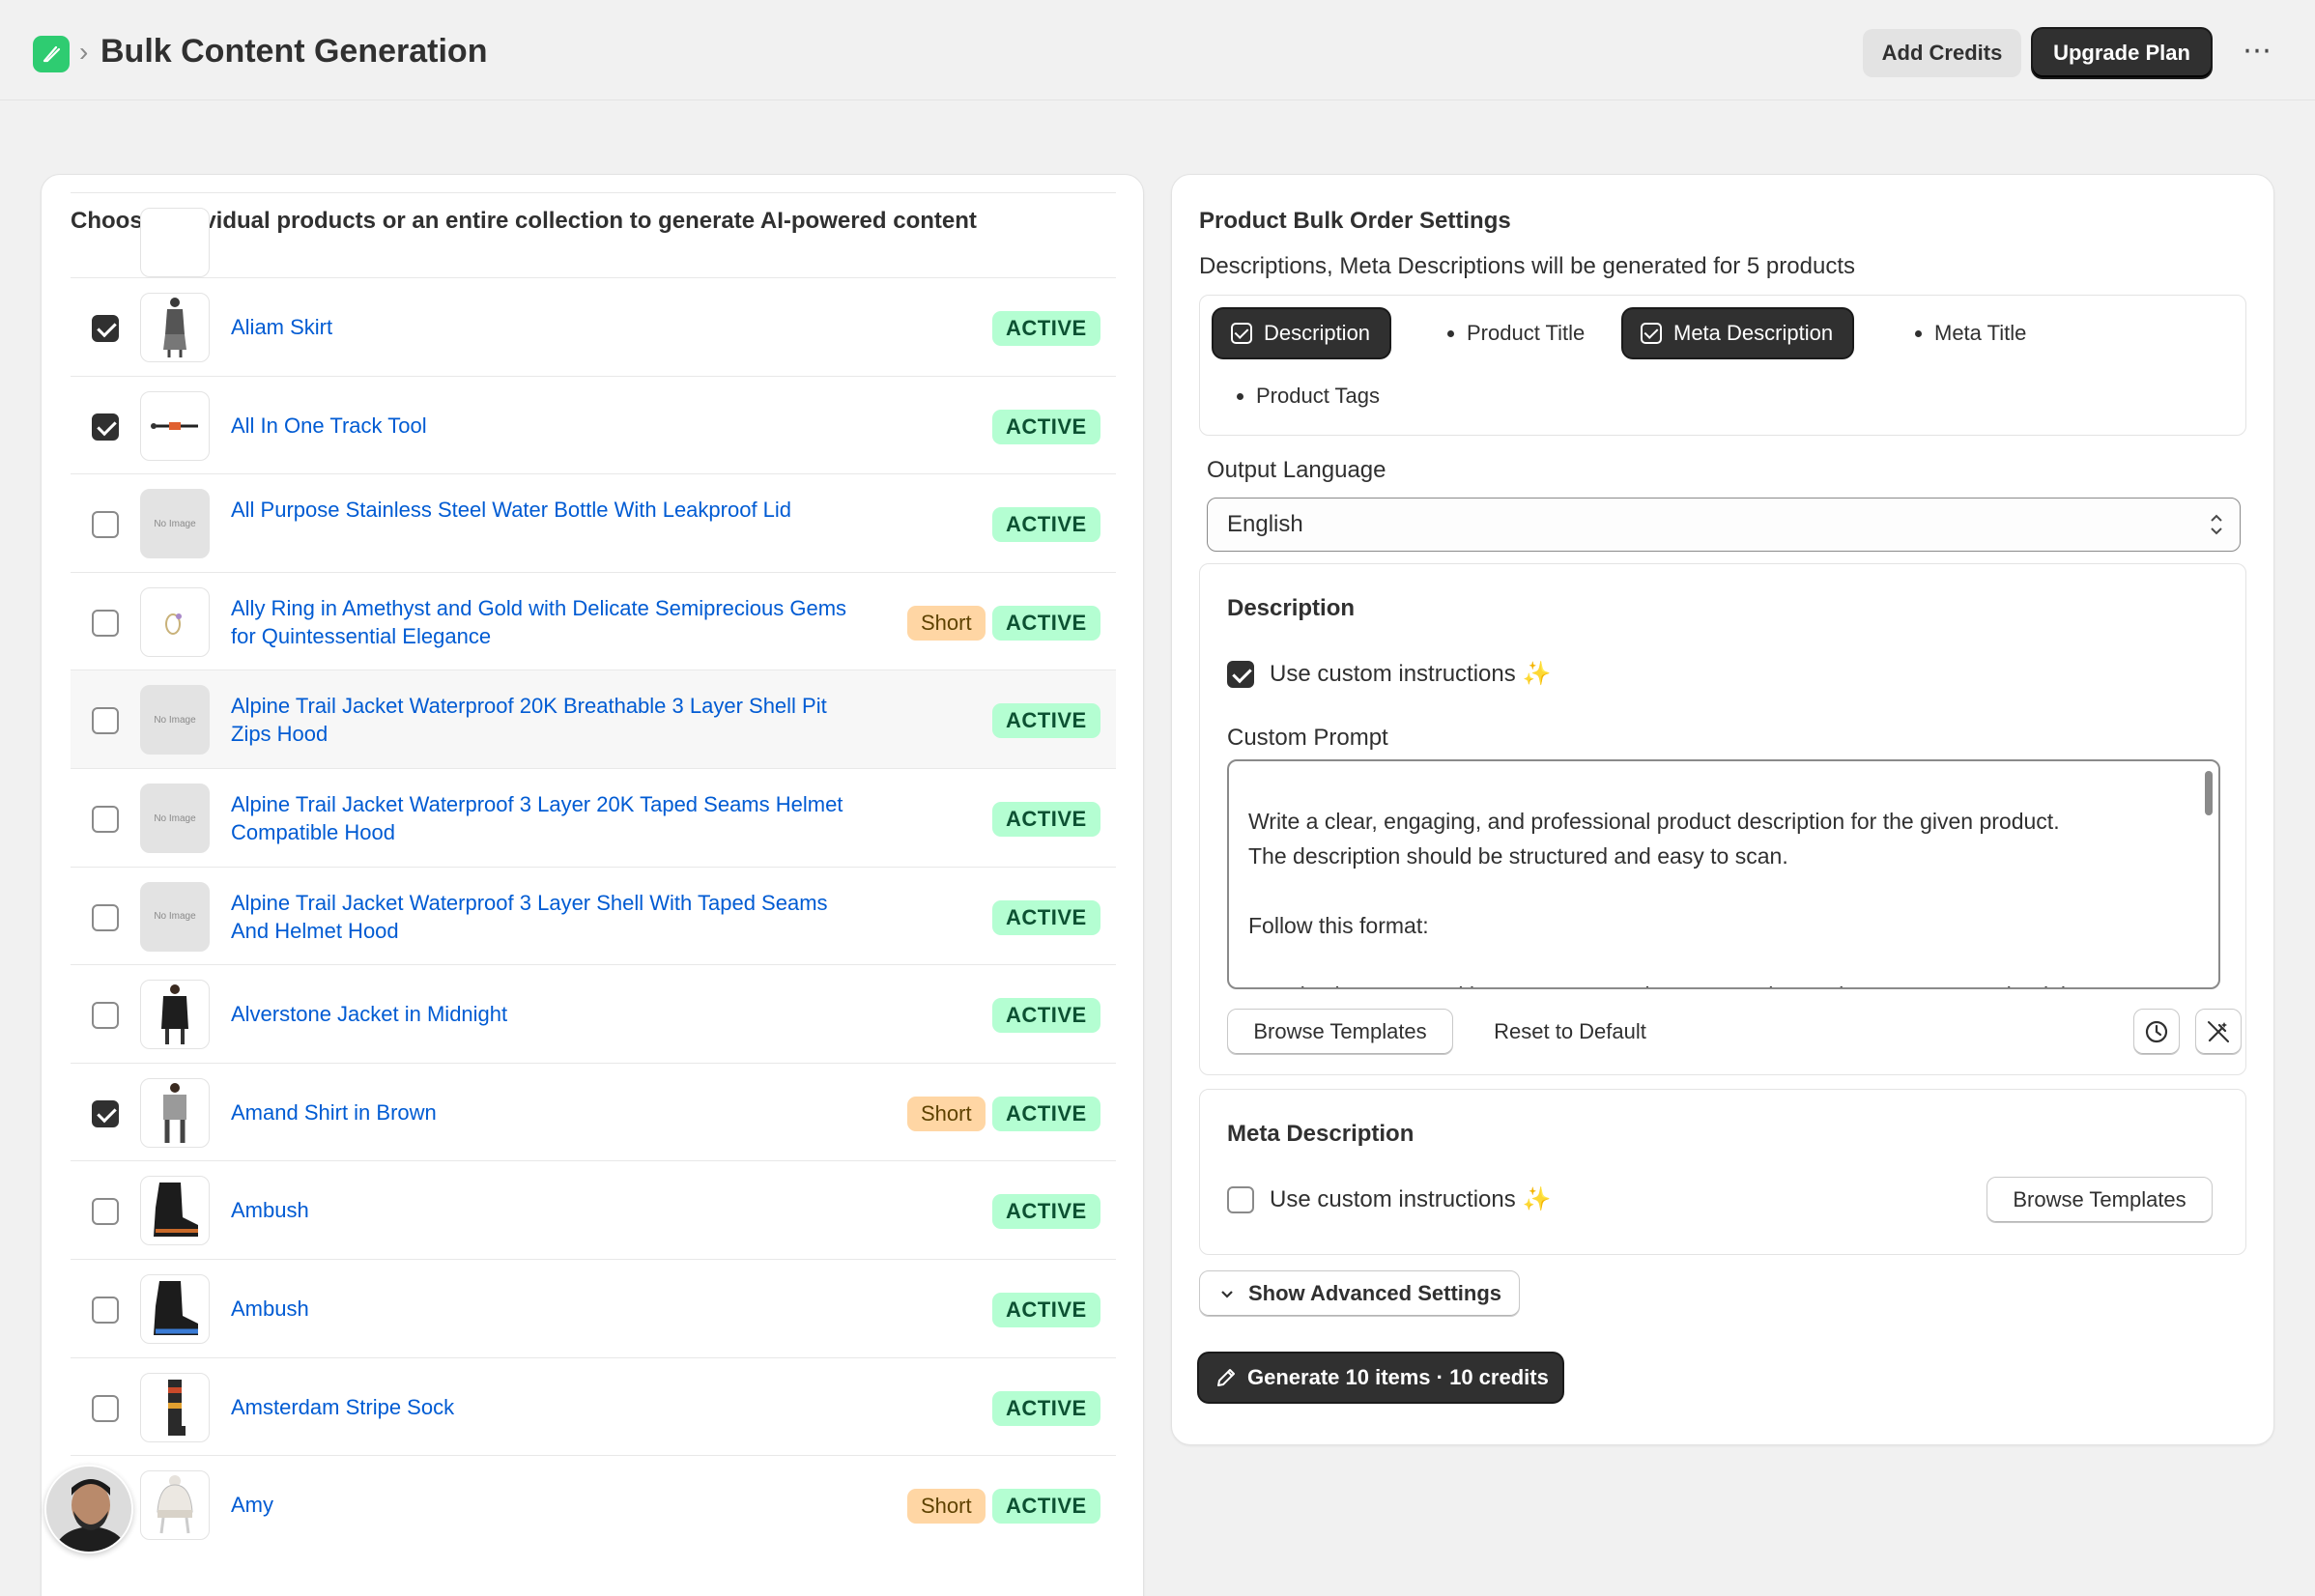  Describe the element at coordinates (1308, 738) in the screenshot. I see `custom-prompt-label: Custom Prompt` at that location.